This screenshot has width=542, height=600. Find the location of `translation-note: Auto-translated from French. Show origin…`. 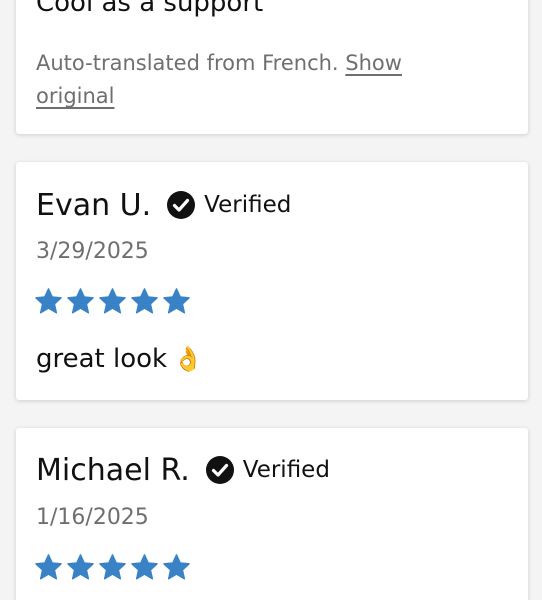

translation-note: Auto-translated from French. Show origin… is located at coordinates (251, 80).